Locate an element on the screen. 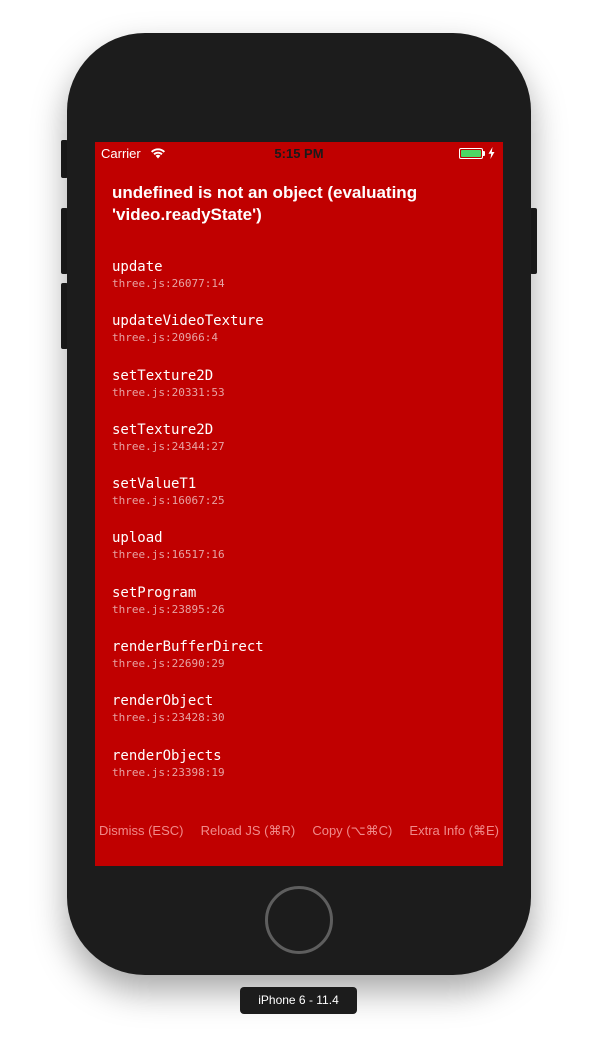 The height and width of the screenshot is (1056, 598). stack-frame-function: renderObject is located at coordinates (163, 701).